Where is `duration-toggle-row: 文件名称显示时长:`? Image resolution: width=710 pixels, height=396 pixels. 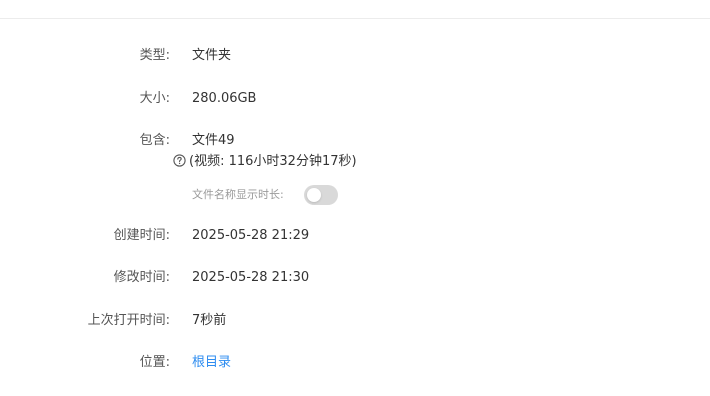
duration-toggle-row: 文件名称显示时长: is located at coordinates (265, 195).